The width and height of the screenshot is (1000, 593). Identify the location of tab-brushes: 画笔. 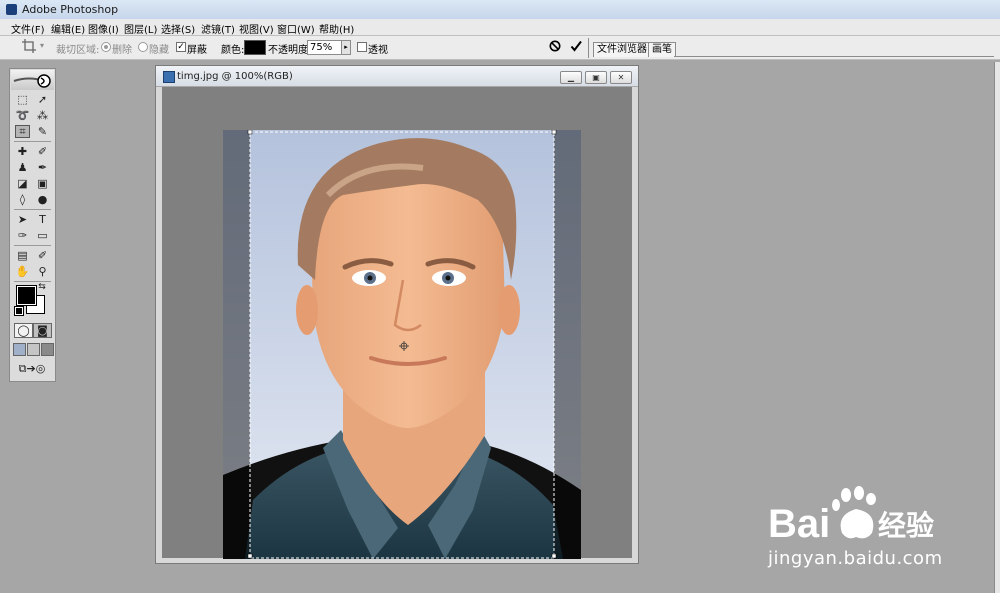
(662, 49).